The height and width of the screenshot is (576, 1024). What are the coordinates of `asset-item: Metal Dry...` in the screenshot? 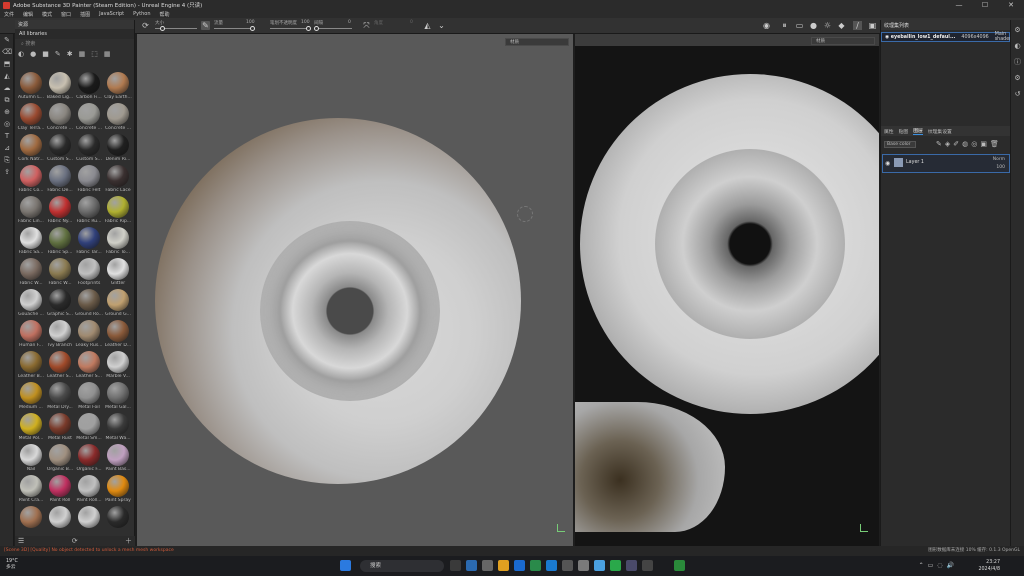 It's located at (60, 397).